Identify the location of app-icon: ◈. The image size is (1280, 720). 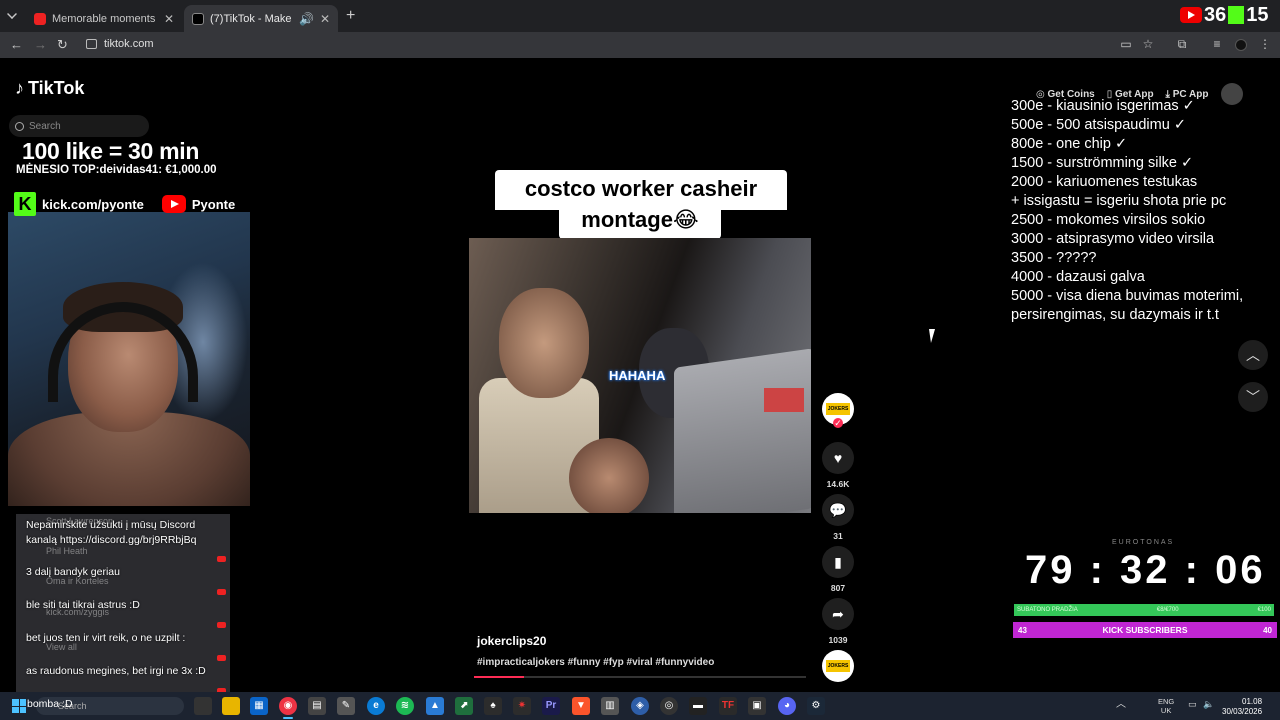
(640, 706).